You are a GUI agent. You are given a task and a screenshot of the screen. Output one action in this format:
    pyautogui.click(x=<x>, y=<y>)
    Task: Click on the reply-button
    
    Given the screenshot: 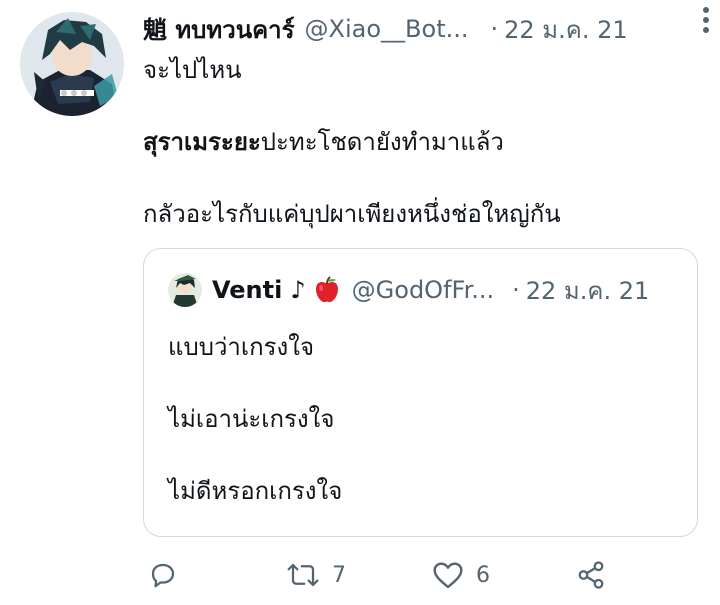 What is the action you would take?
    pyautogui.click(x=163, y=575)
    